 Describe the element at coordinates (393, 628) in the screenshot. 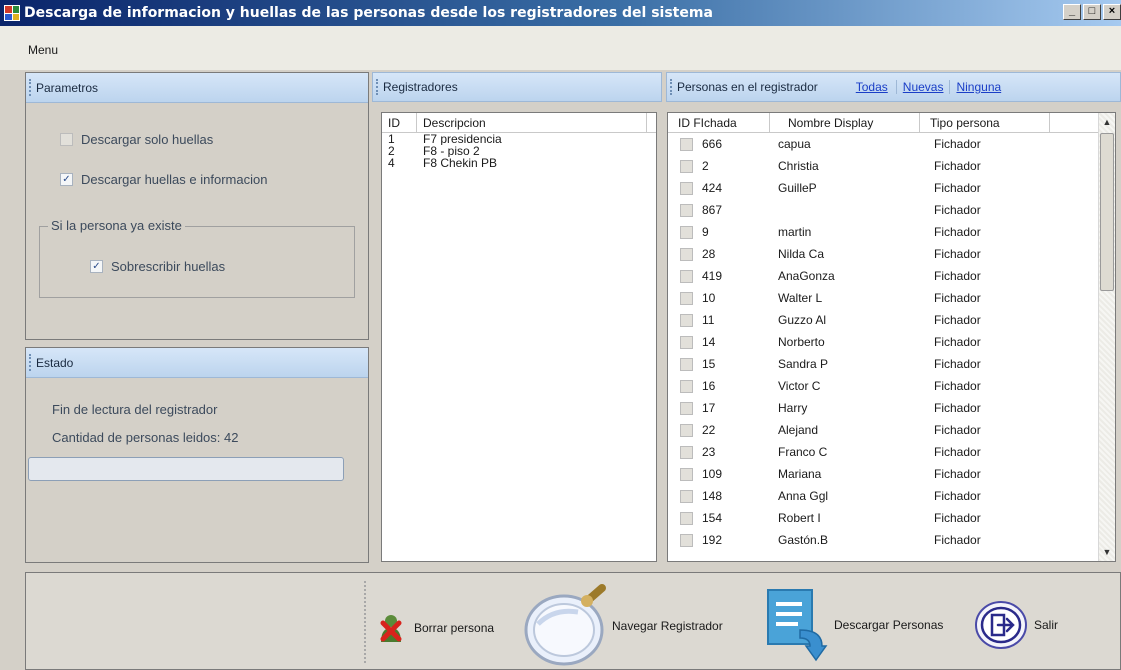

I see `delete-person-icon` at that location.